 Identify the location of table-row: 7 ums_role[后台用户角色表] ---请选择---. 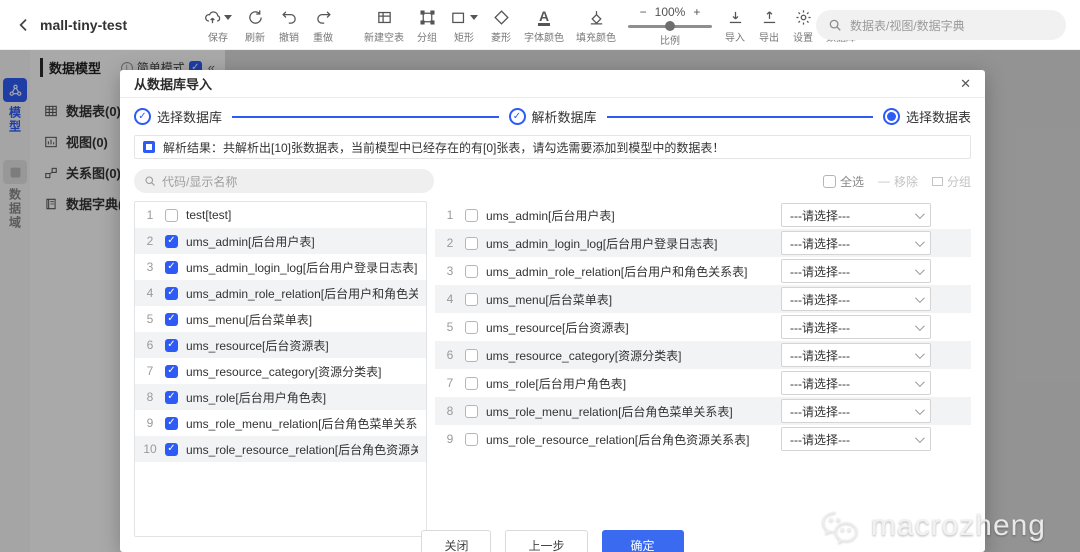
(703, 383).